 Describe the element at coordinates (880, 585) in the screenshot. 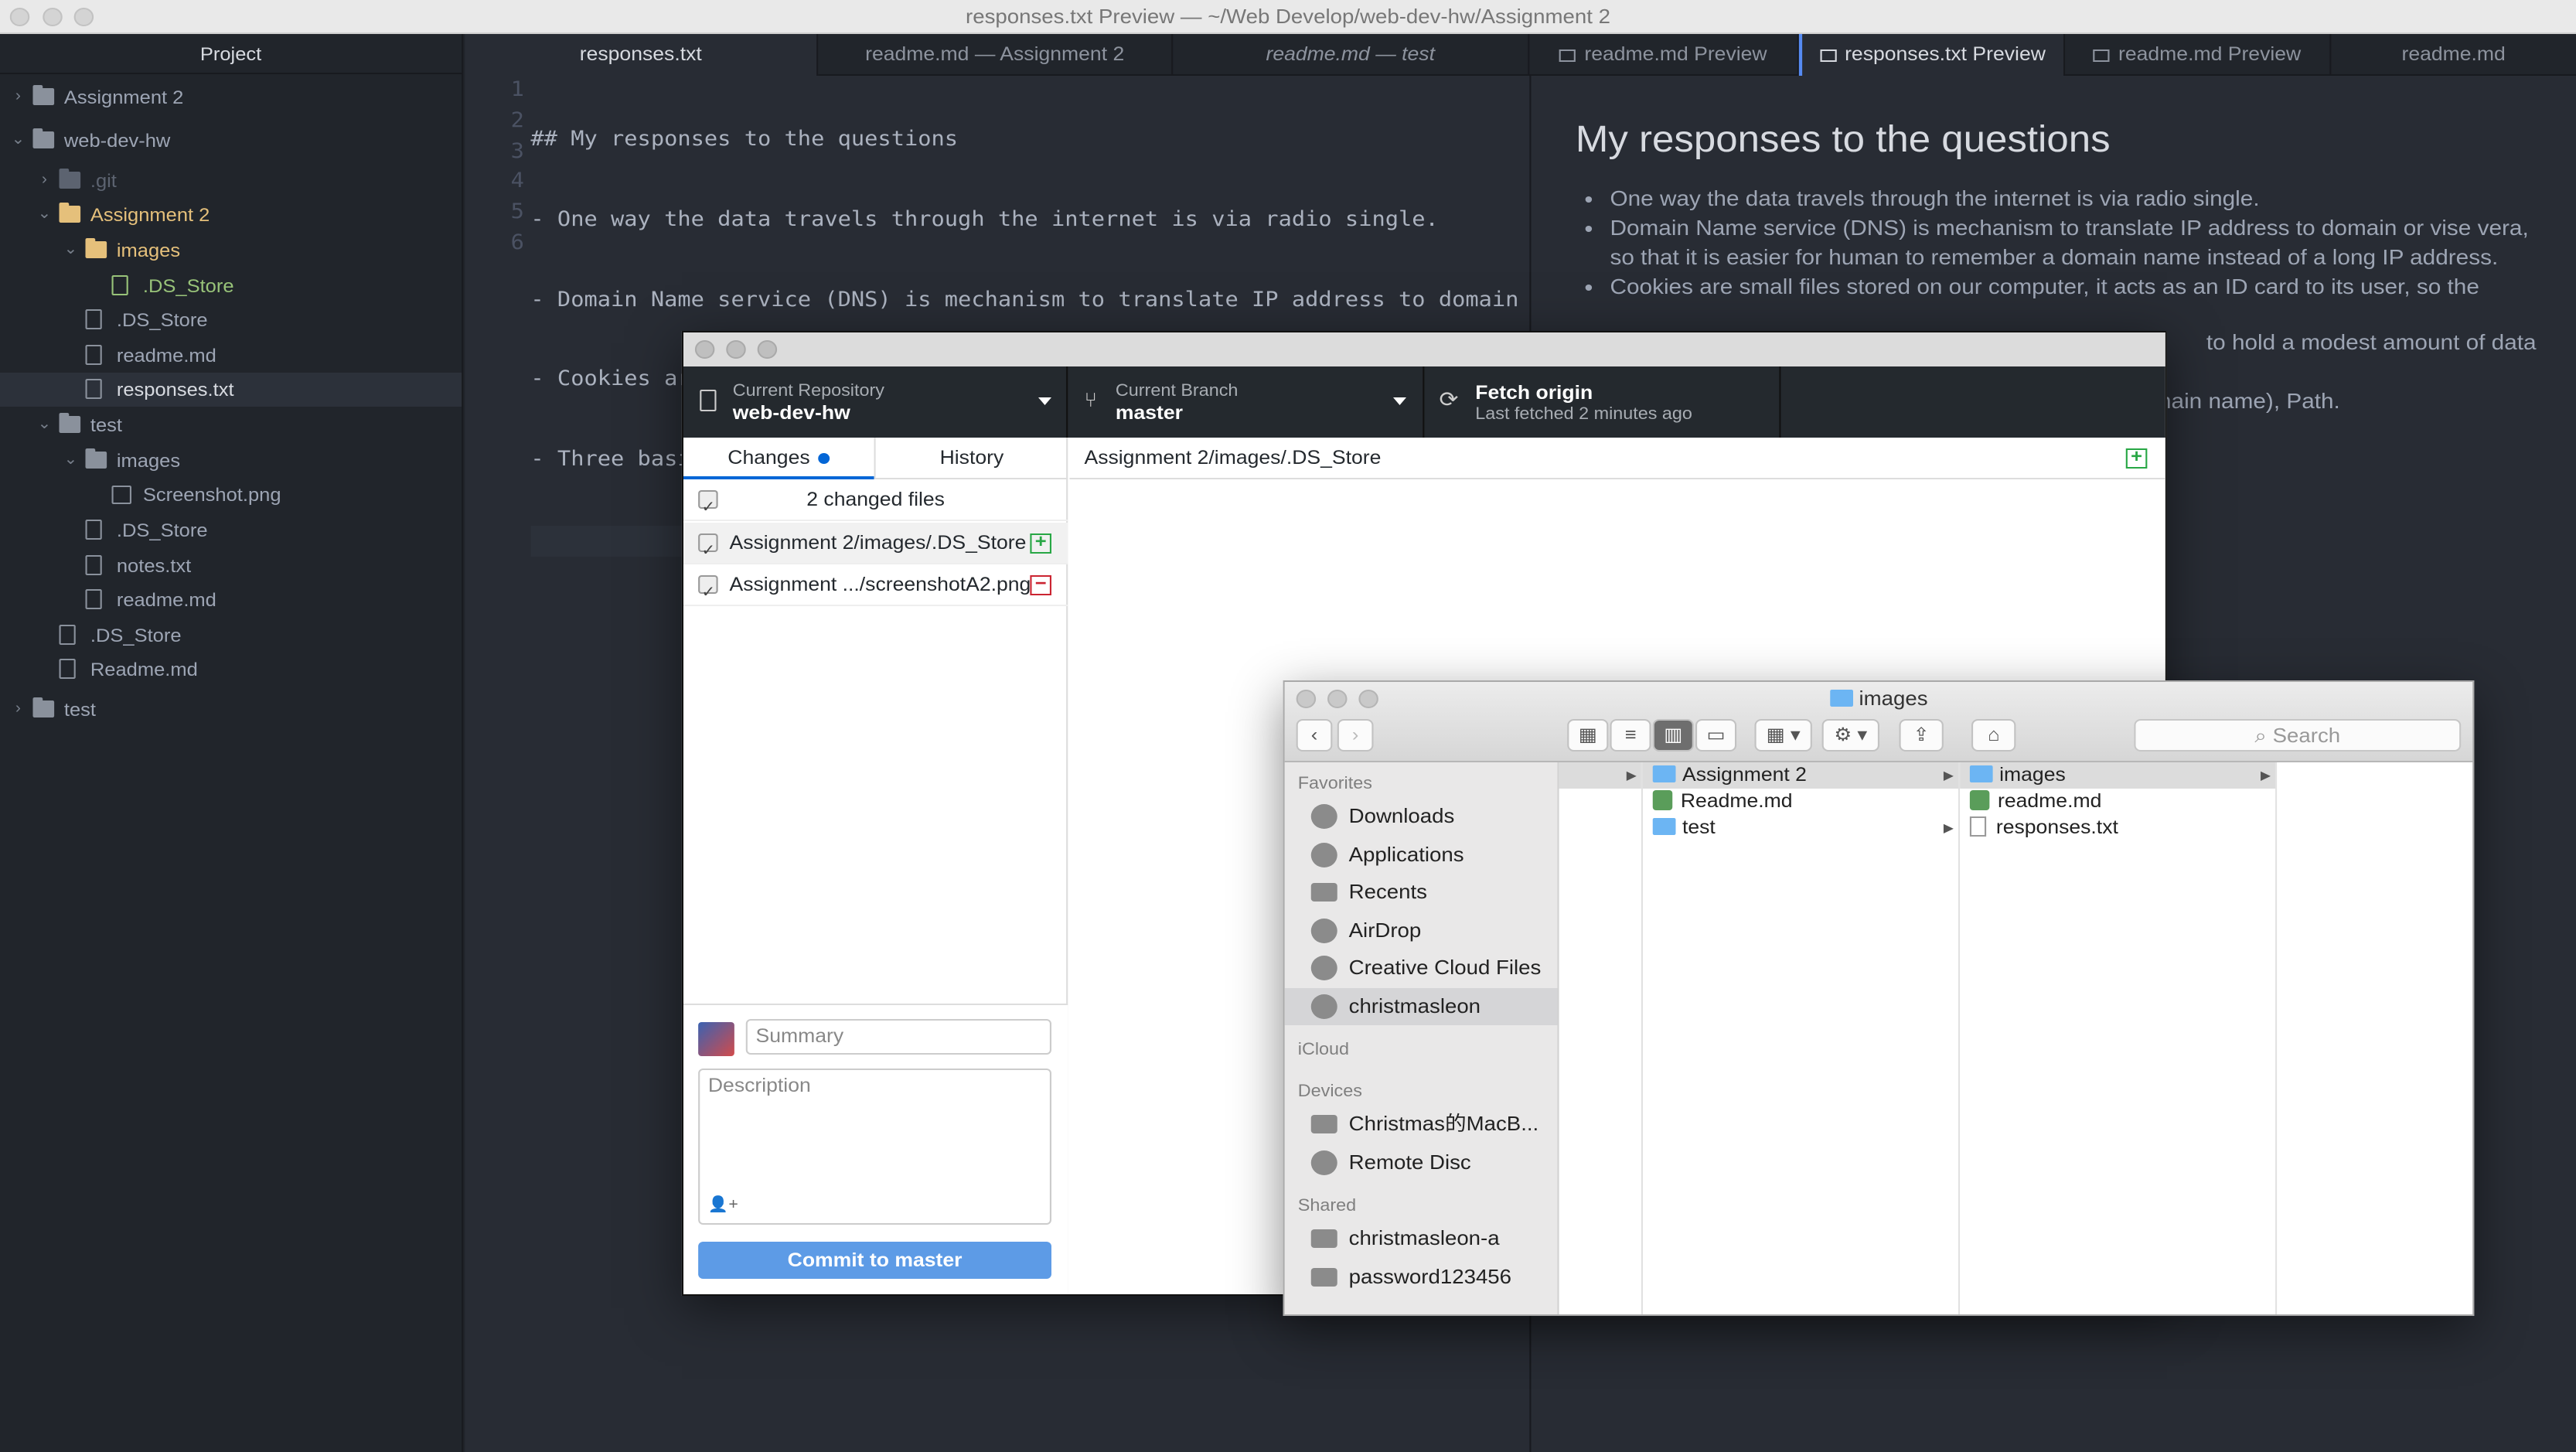

I see `changed-file-name: Assignment .../screenshotA2.png` at that location.